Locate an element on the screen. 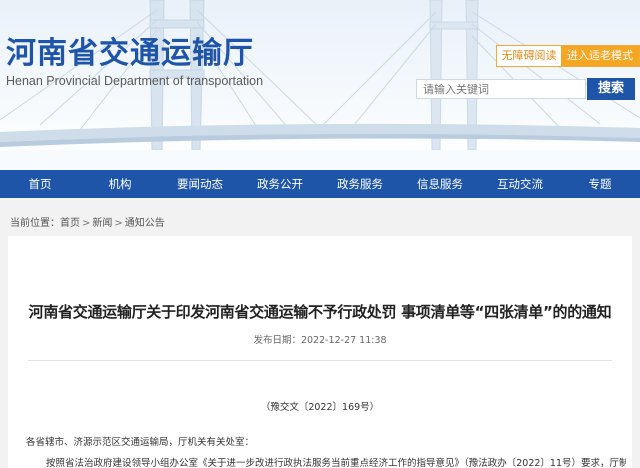  document-number: （豫交文〔2022〕169号） is located at coordinates (320, 407).